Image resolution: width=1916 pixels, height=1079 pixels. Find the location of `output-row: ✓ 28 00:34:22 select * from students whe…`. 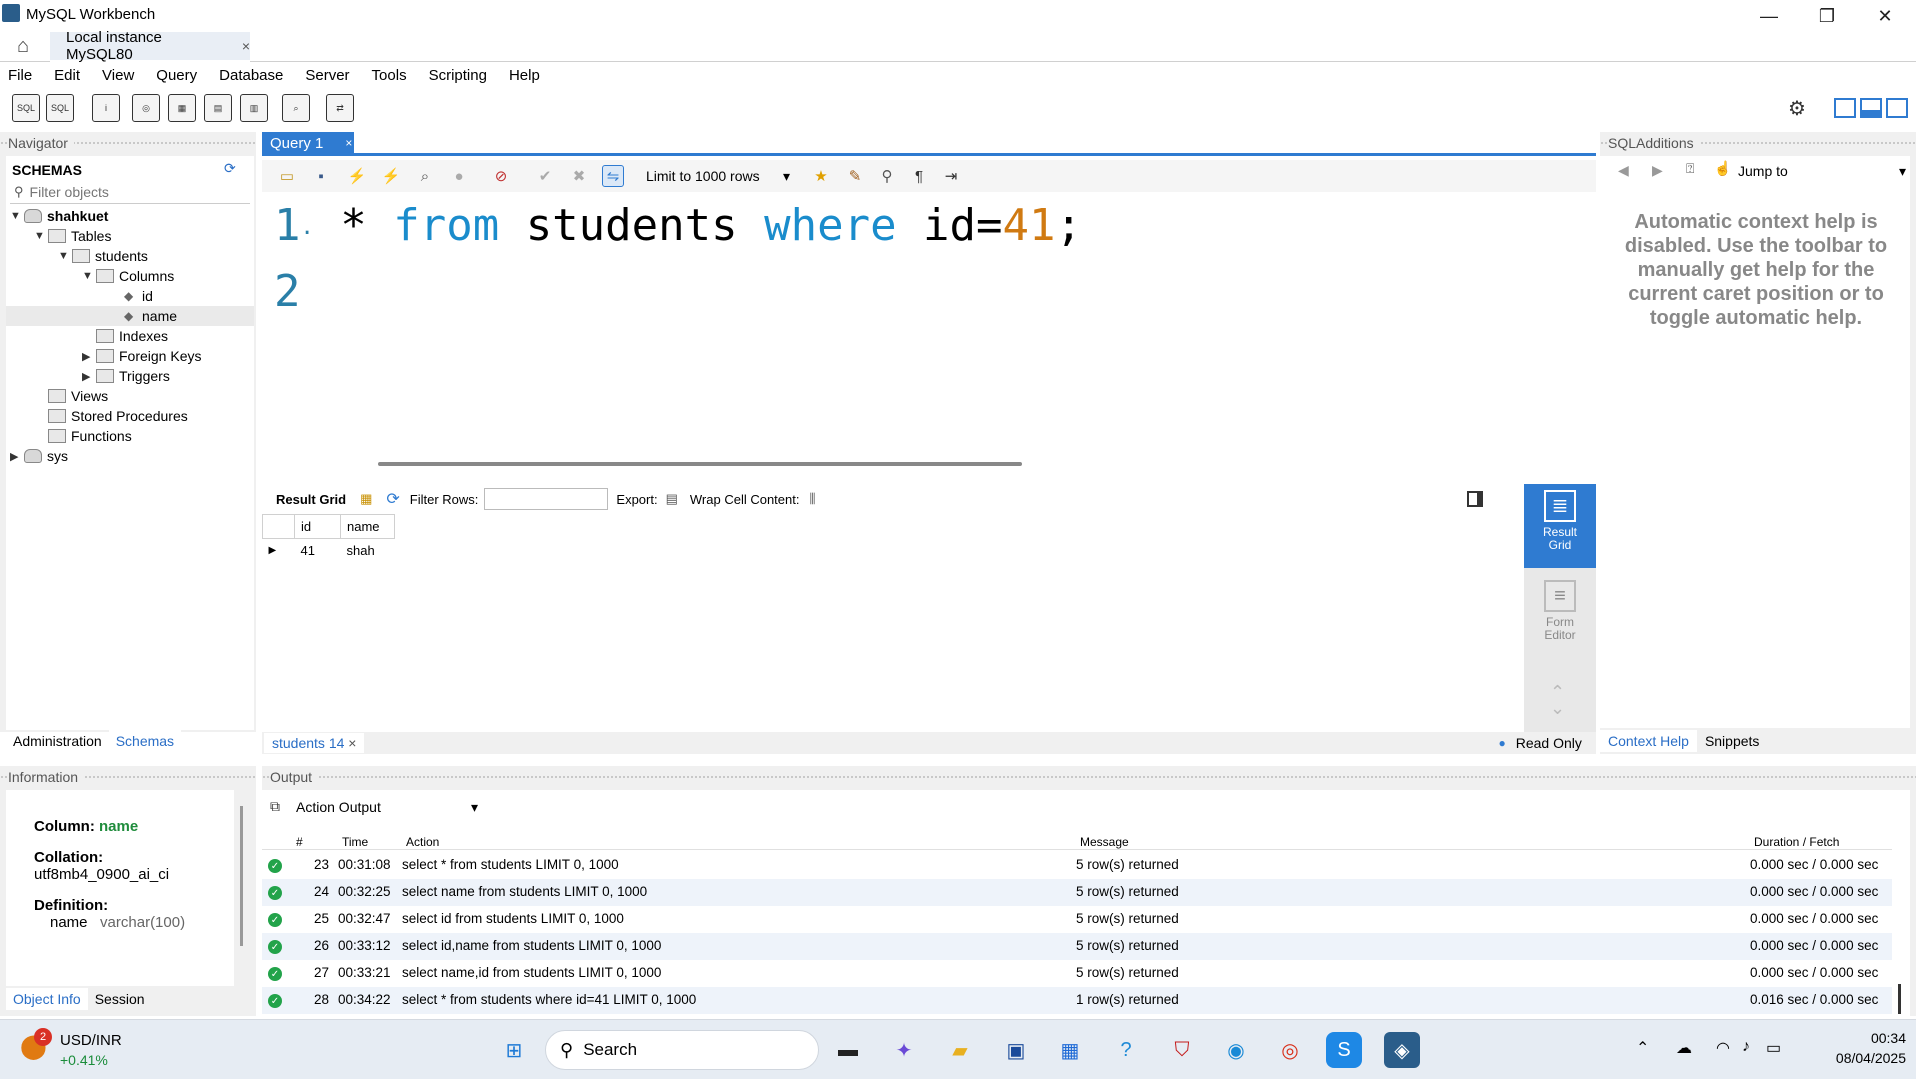

output-row: ✓ 28 00:34:22 select * from students whe… is located at coordinates (1077, 1000).